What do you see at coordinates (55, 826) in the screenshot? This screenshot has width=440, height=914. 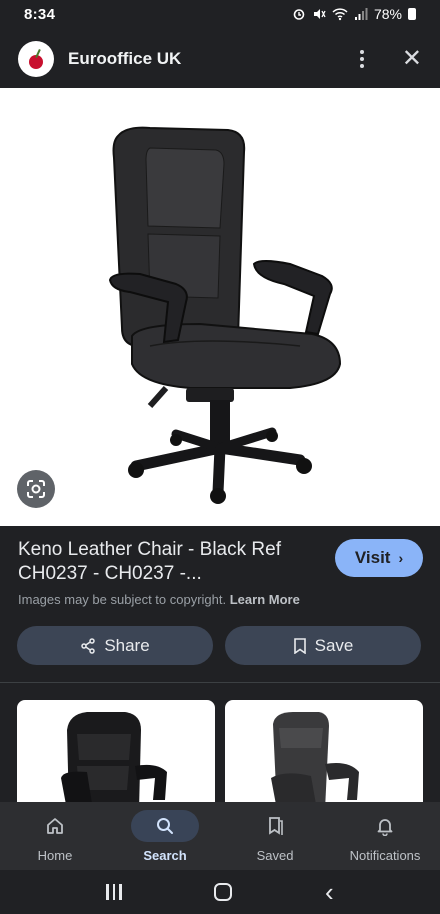 I see `home-icon` at bounding box center [55, 826].